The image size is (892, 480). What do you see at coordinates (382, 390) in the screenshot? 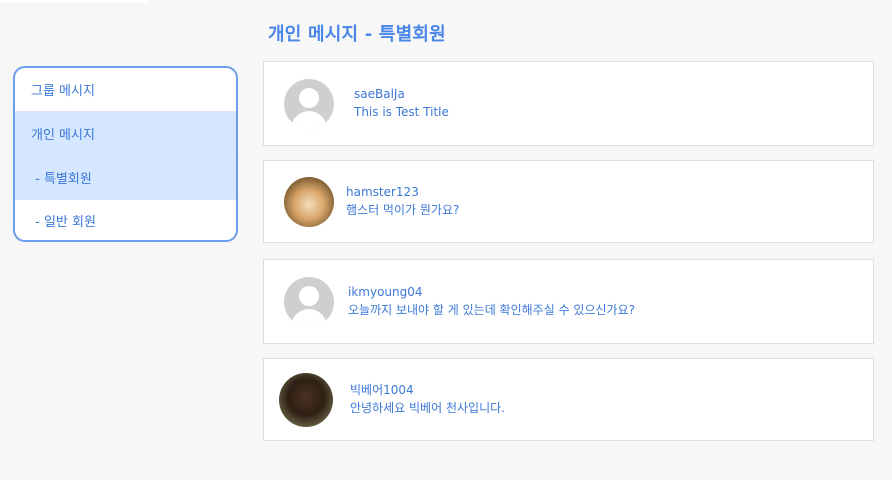
I see `message-username: 빅베어1004` at bounding box center [382, 390].